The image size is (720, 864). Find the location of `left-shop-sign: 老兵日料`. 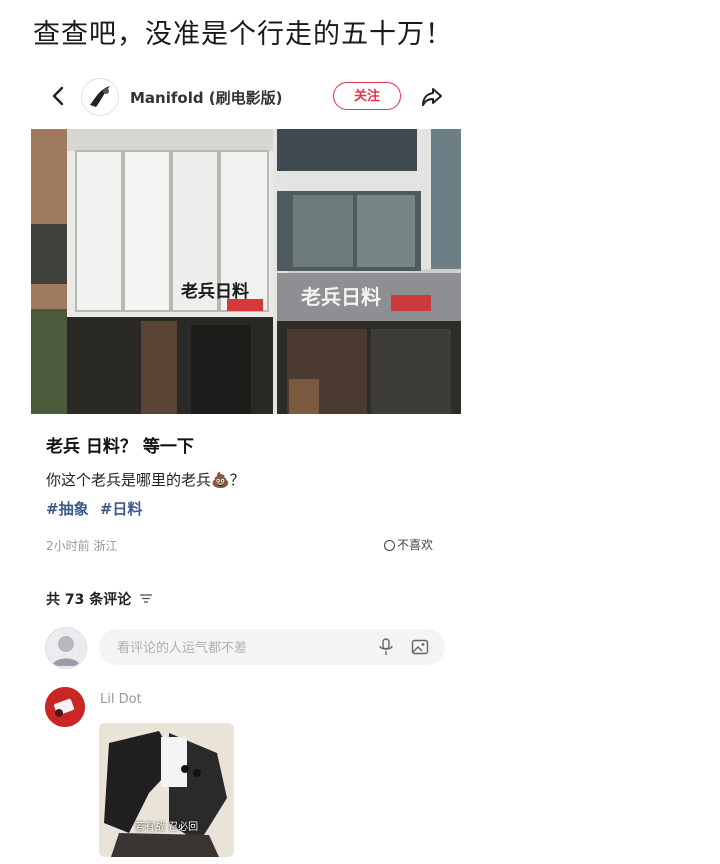

left-shop-sign: 老兵日料 is located at coordinates (215, 292).